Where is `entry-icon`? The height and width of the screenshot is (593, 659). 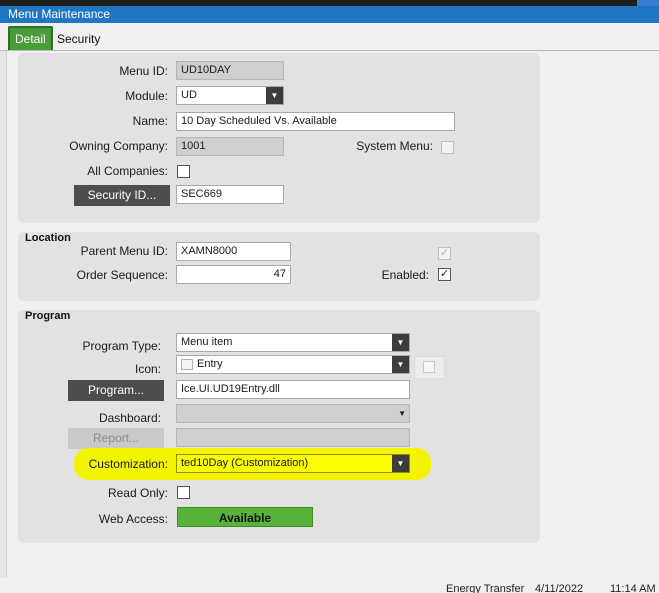 entry-icon is located at coordinates (187, 364).